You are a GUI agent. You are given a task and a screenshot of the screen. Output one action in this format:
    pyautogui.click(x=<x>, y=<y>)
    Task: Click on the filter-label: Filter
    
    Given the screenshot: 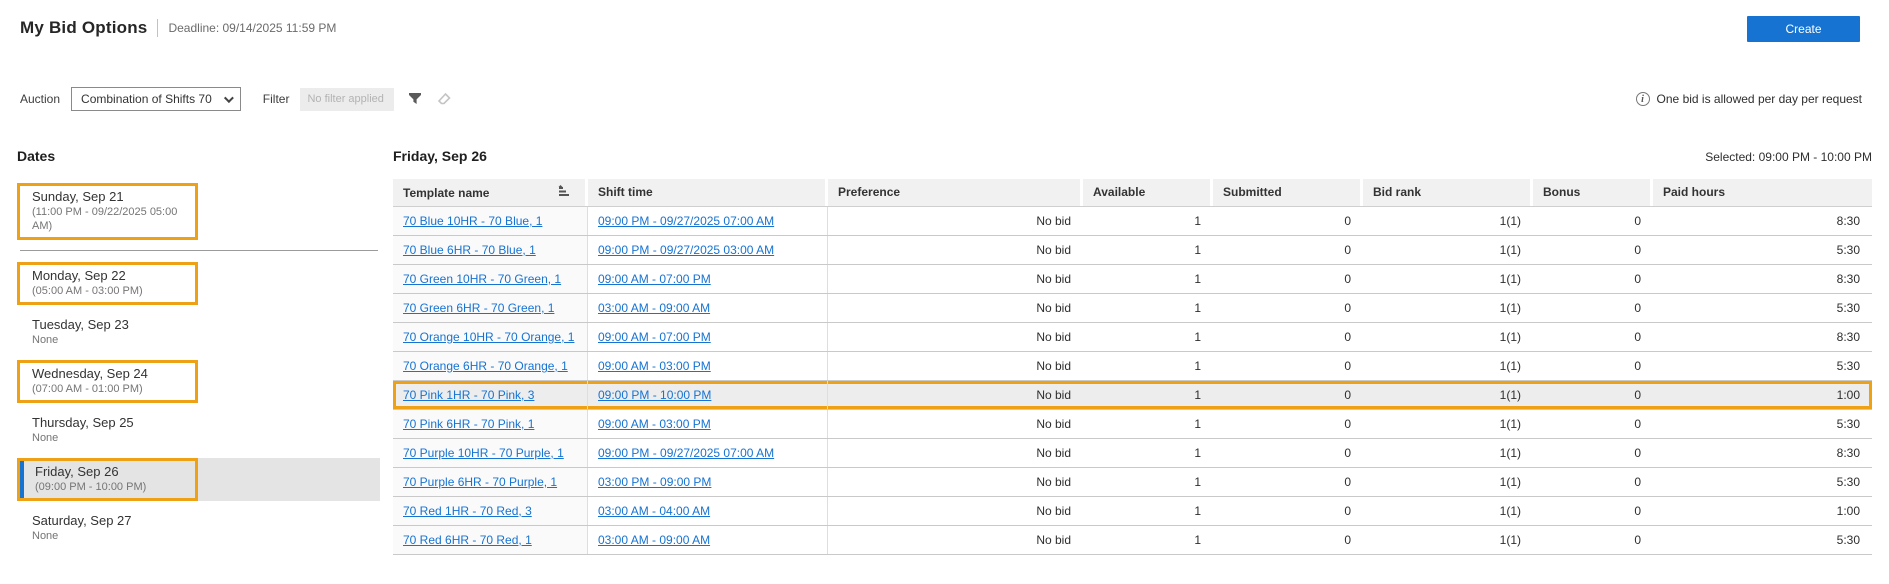 What is the action you would take?
    pyautogui.click(x=276, y=99)
    